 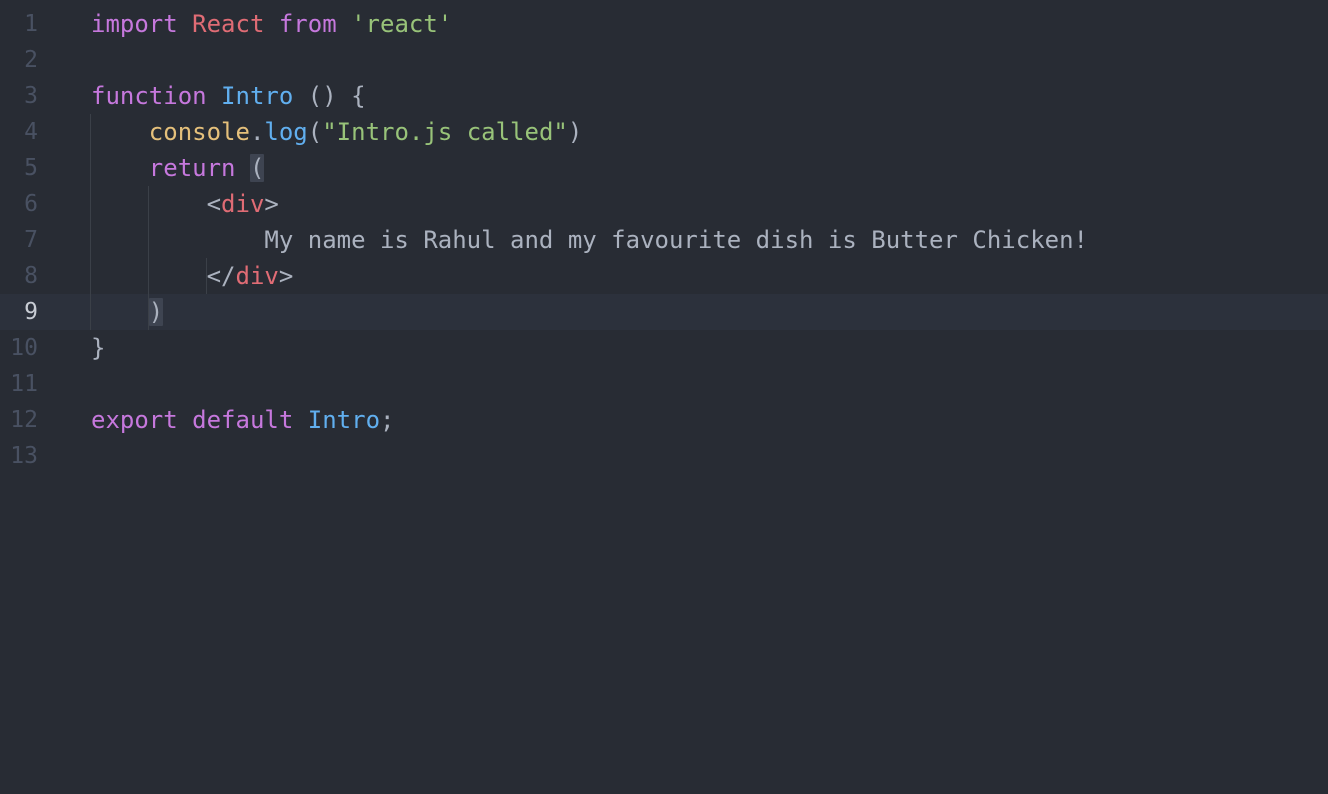 What do you see at coordinates (664, 348) in the screenshot?
I see `code-line: 10}` at bounding box center [664, 348].